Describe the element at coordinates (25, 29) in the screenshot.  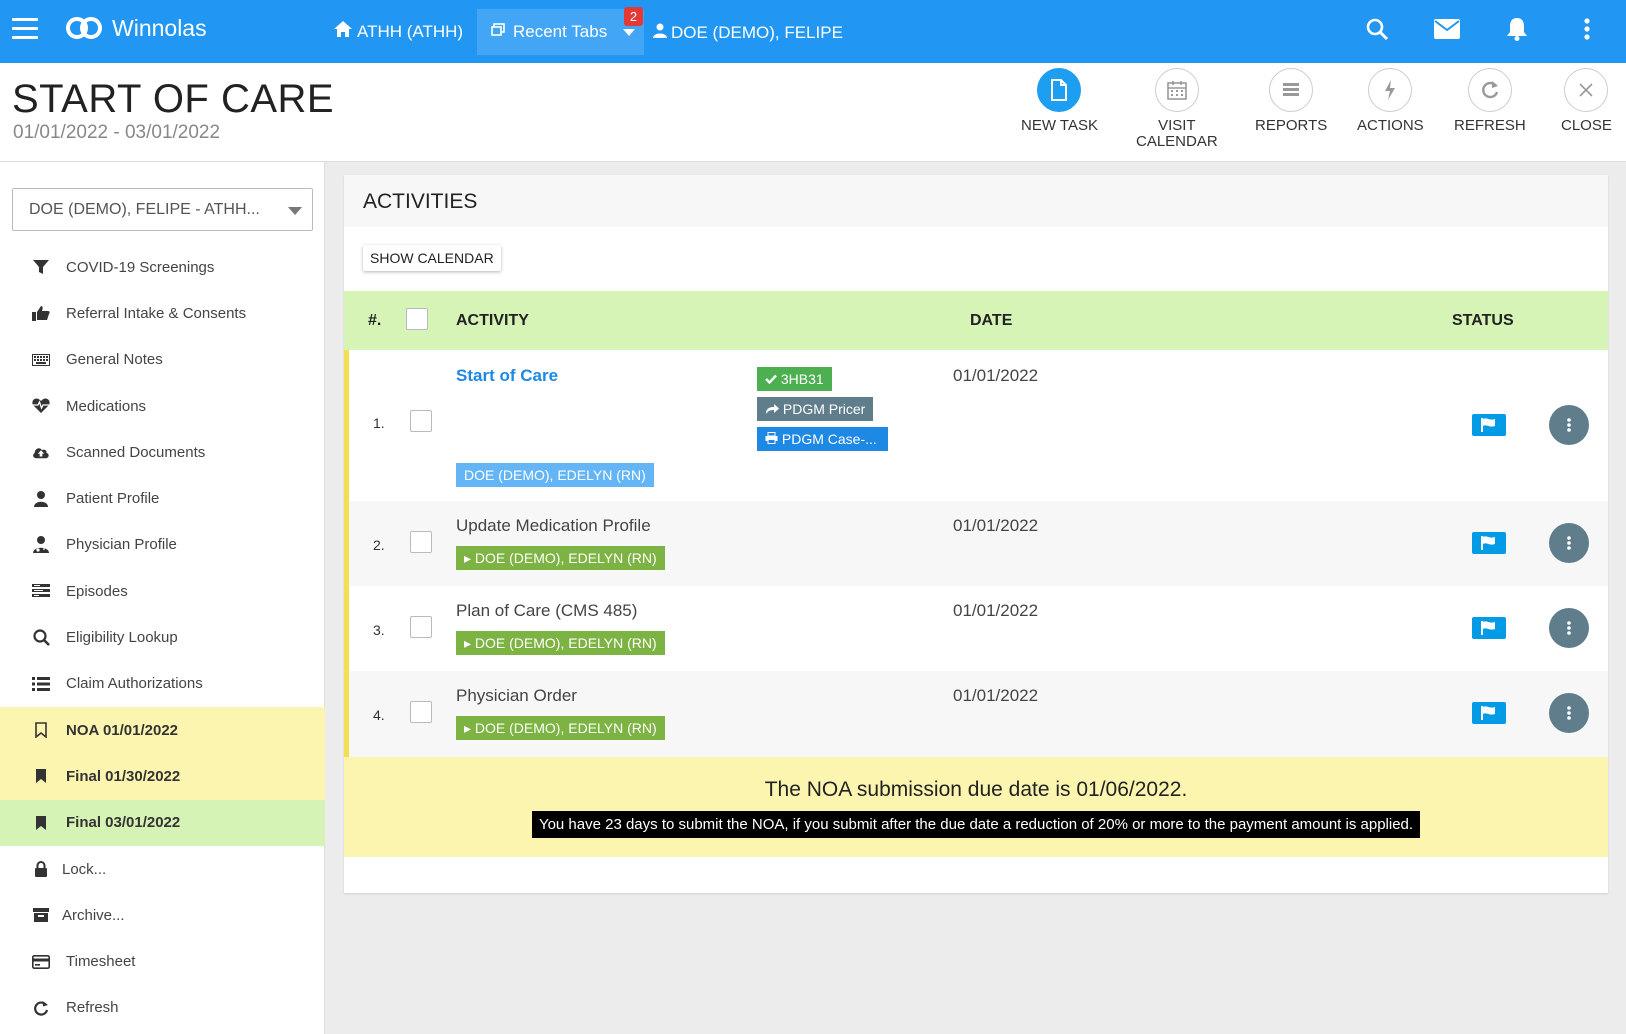
I see `hamburger-menu-icon` at that location.